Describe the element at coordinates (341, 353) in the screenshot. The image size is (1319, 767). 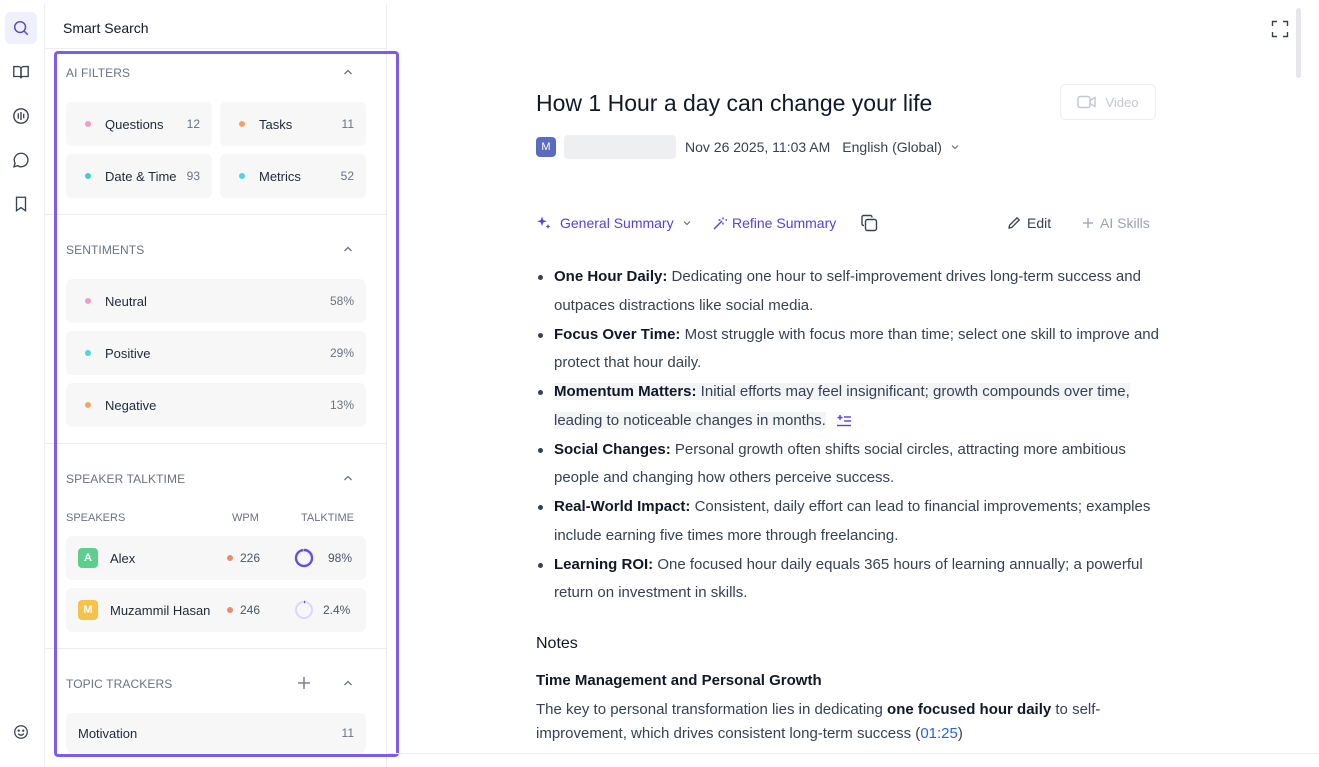
I see `sentiment-value: 29%` at that location.